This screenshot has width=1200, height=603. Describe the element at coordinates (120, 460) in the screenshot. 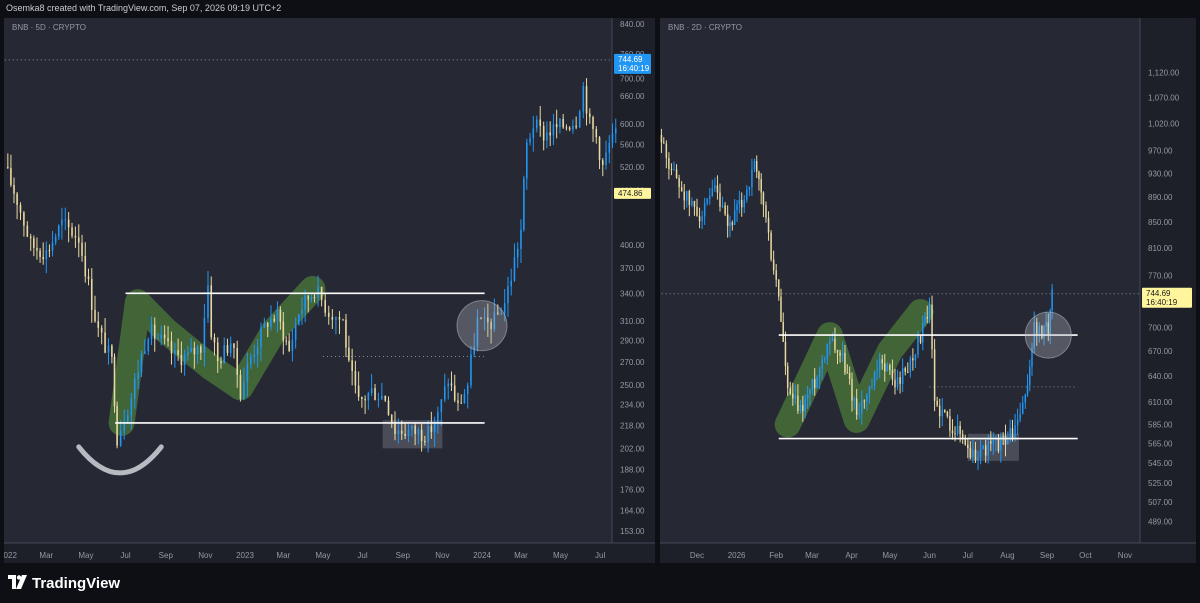

I see `gray-smile-arc` at that location.